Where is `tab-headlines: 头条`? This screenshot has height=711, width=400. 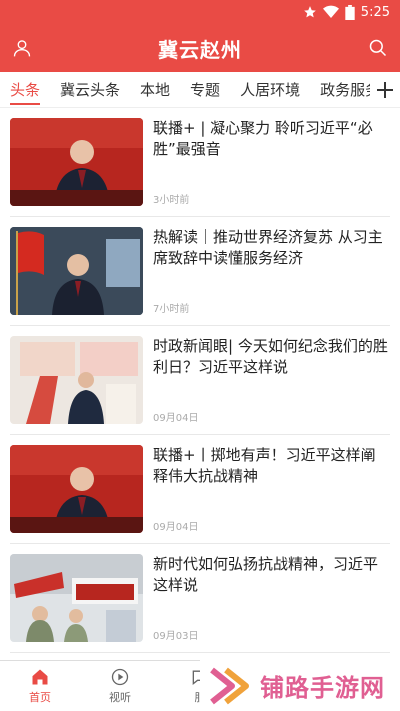 tab-headlines: 头条 is located at coordinates (25, 89).